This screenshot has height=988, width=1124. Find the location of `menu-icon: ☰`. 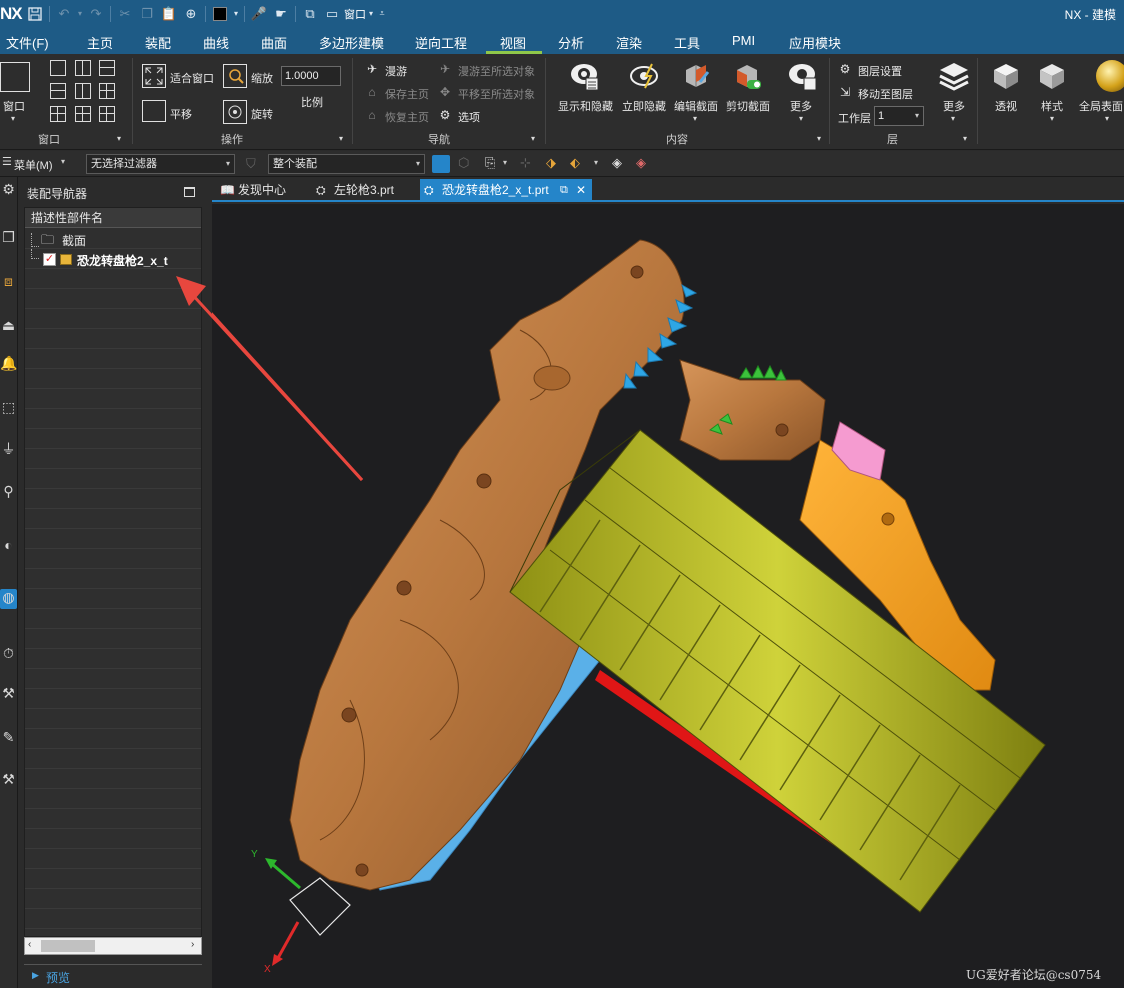

menu-icon: ☰ is located at coordinates (7, 161).